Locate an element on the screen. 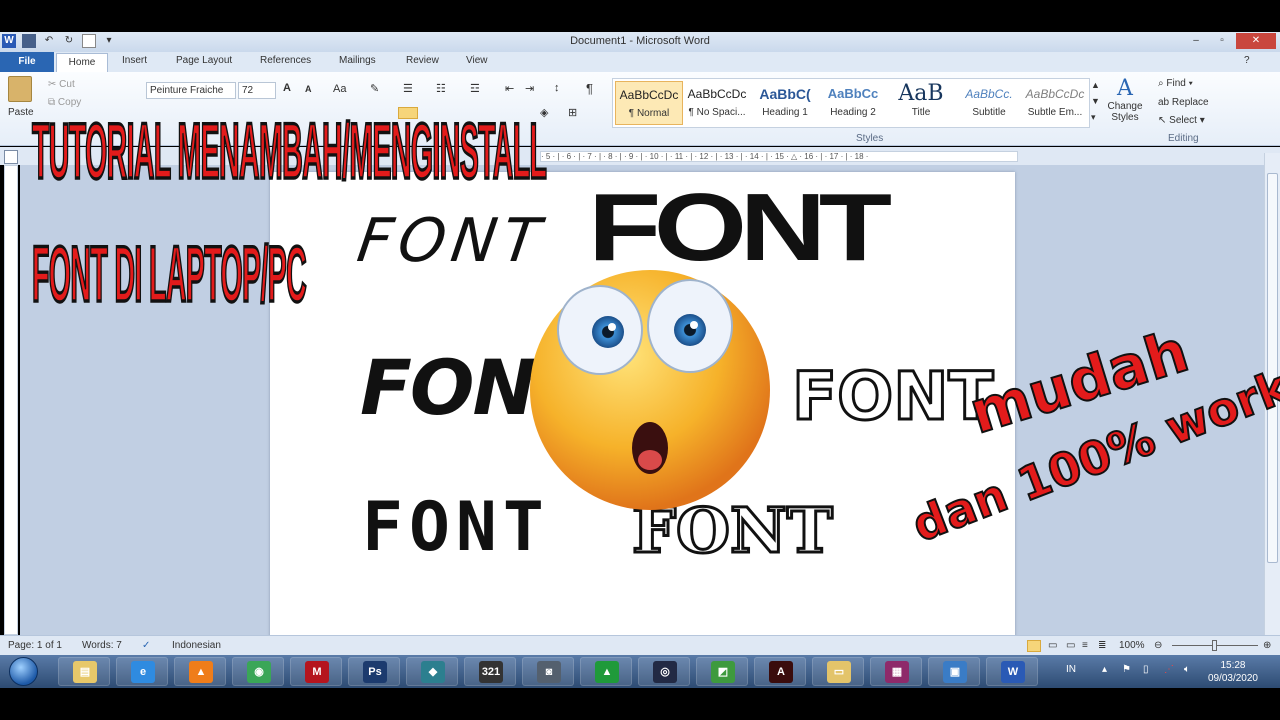 This screenshot has height=720, width=1280. select-button: ↖ Select ▾ is located at coordinates (1181, 120).